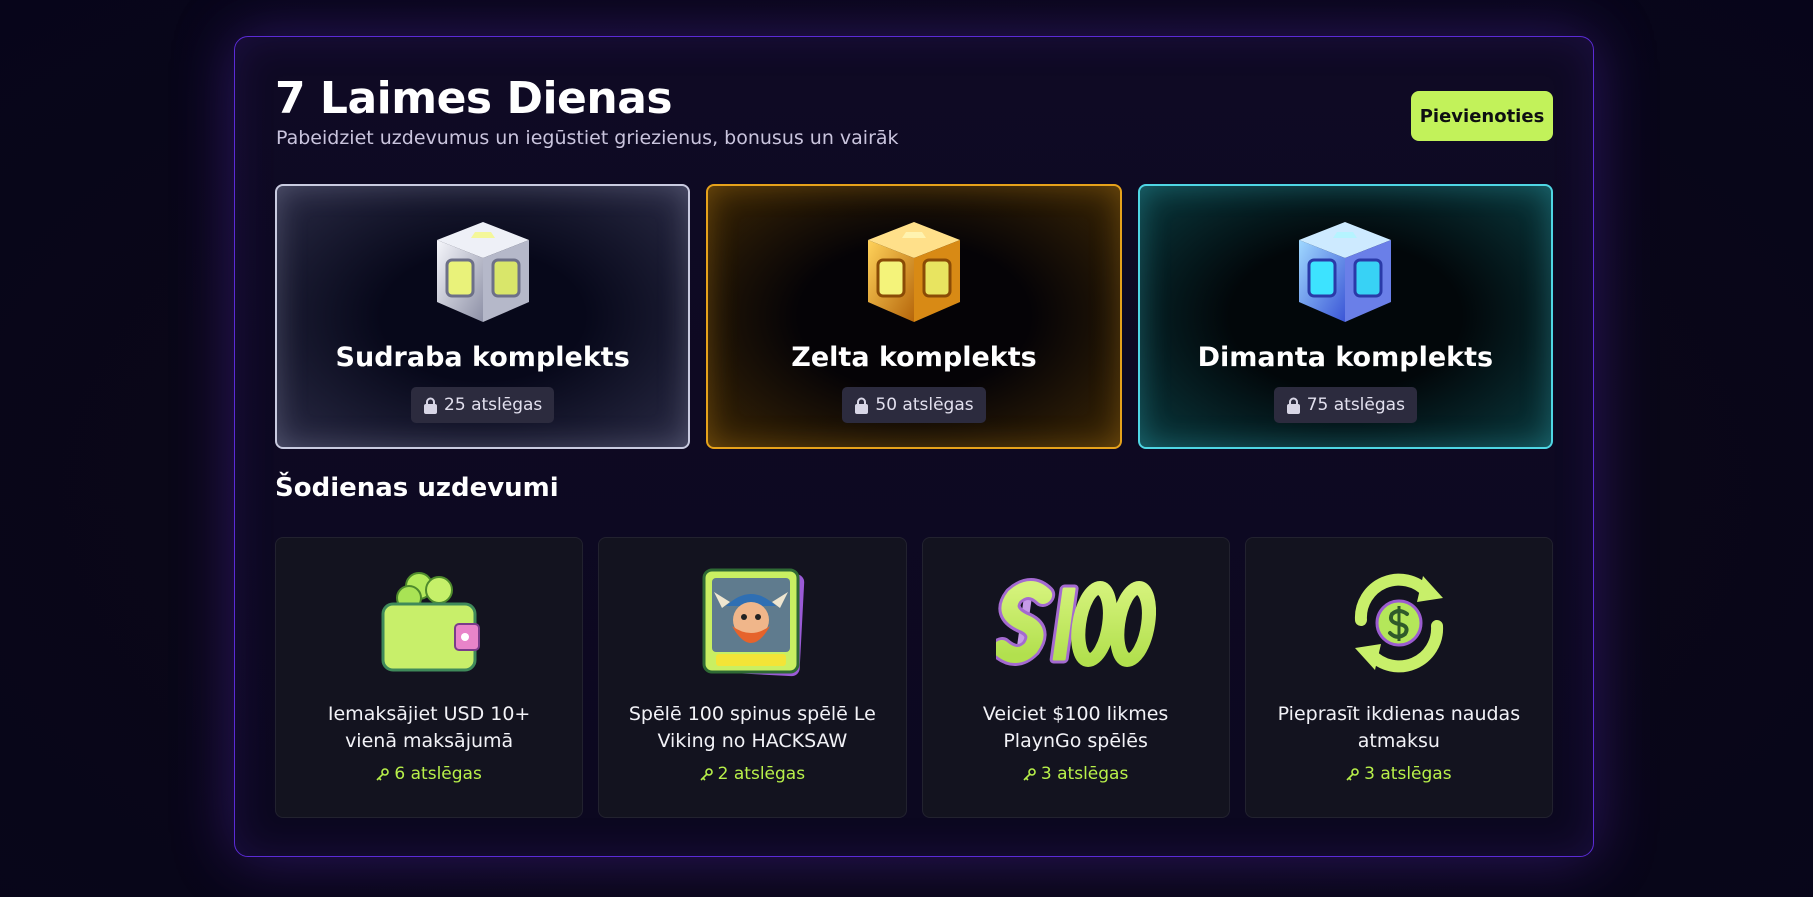 This screenshot has height=897, width=1813. What do you see at coordinates (914, 357) in the screenshot?
I see `pack-name: Zelta komplekts` at bounding box center [914, 357].